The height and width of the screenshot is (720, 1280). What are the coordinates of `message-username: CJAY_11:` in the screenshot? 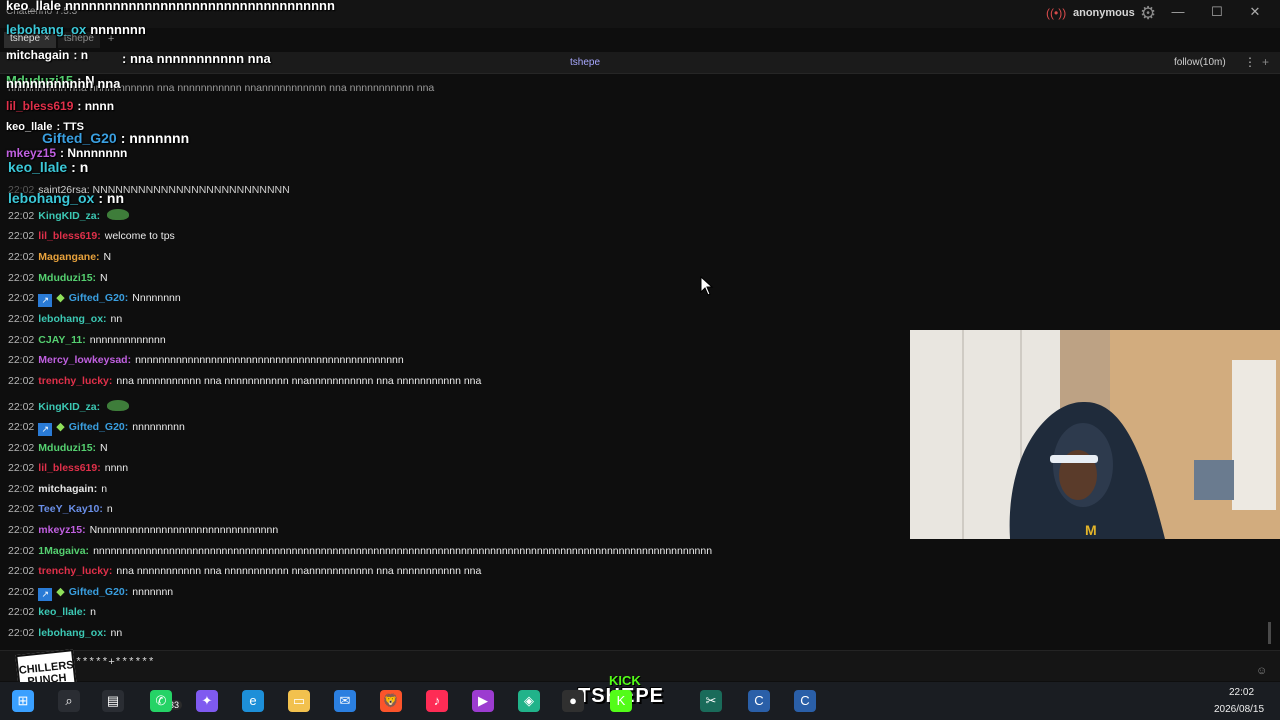 It's located at (61, 340).